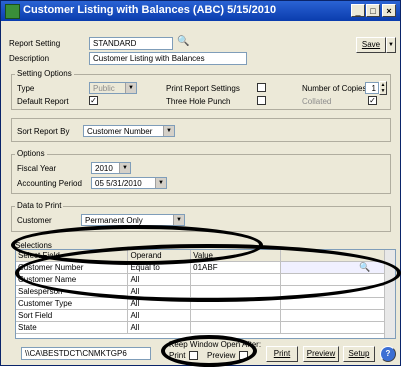 This screenshot has width=401, height=367. I want to click on search-icon: 🔍, so click(183, 41).